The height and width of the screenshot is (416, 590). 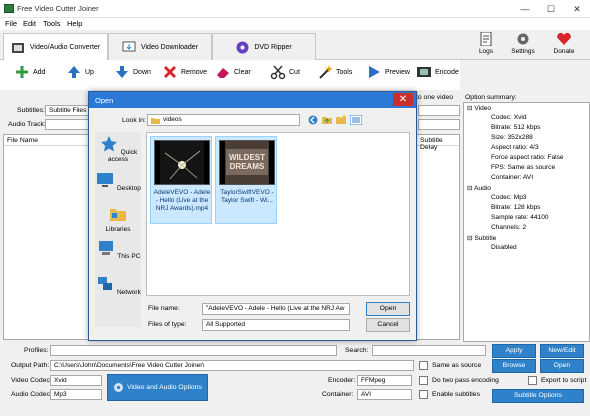 What do you see at coordinates (313, 120) in the screenshot?
I see `back-icon` at bounding box center [313, 120].